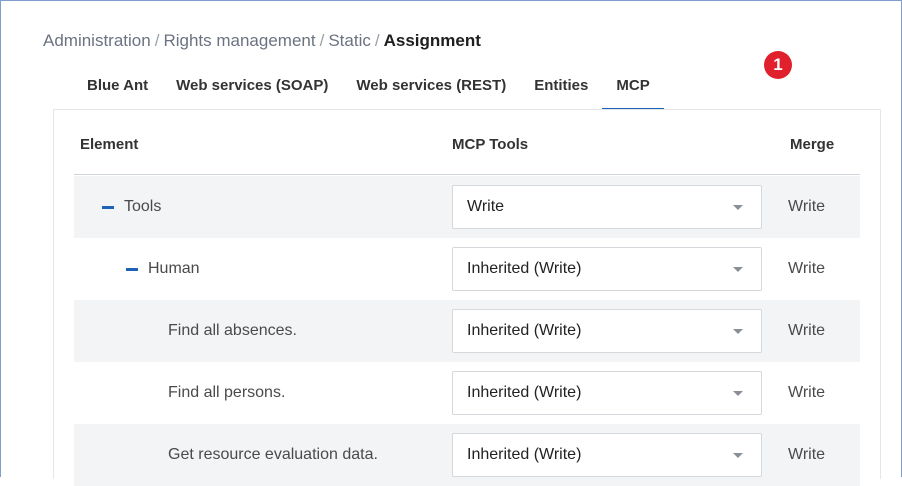 The width and height of the screenshot is (902, 486). I want to click on column-header-mcp-tools: MCP Tools, so click(490, 144).